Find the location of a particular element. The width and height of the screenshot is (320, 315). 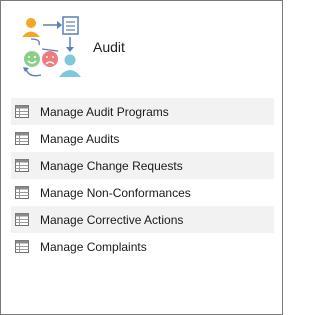

menu-item-label: Manage Non-Conformances is located at coordinates (115, 192).